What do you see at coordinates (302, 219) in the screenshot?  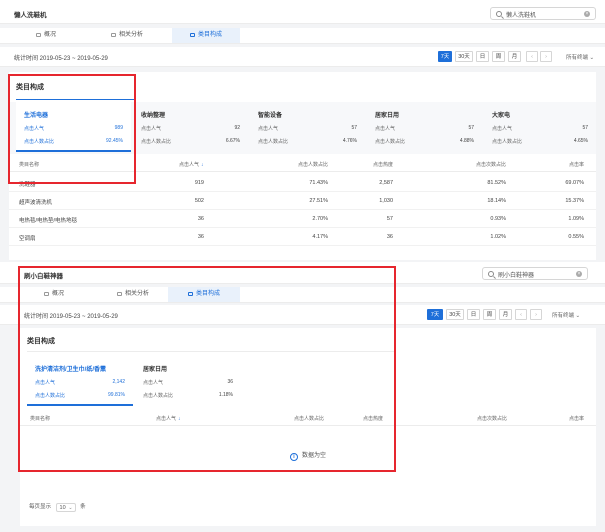 I see `table-row: 电热毯/电热垫/电热地毯 36 2.70% 57 0.93% 1.09%` at bounding box center [302, 219].